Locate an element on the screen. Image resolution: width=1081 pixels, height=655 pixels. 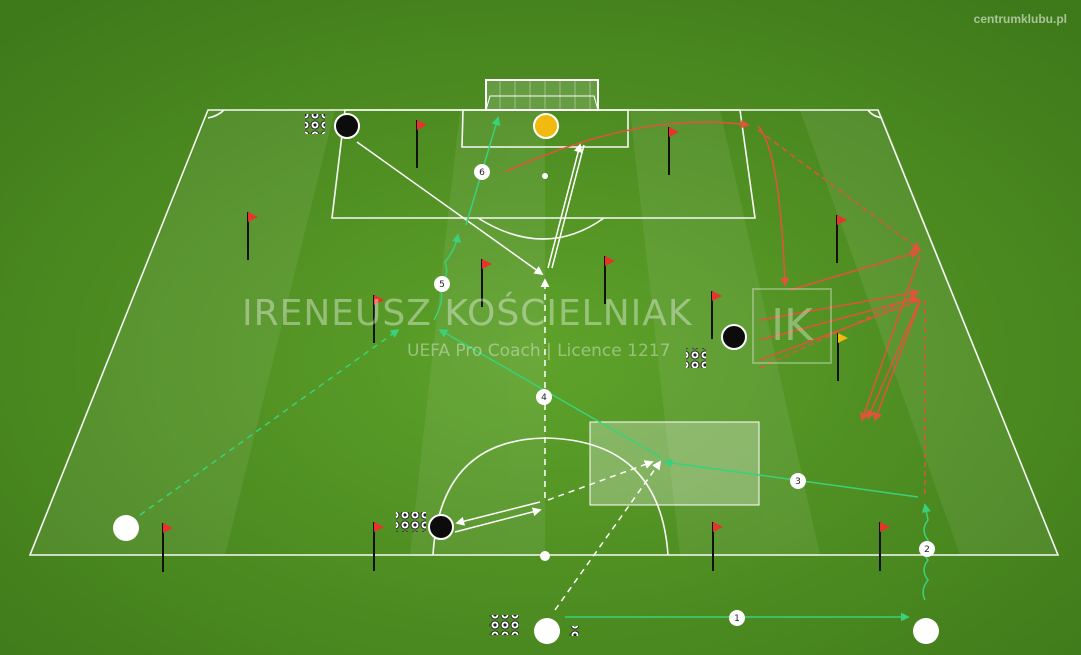
step-label-2: 2 is located at coordinates (927, 549).